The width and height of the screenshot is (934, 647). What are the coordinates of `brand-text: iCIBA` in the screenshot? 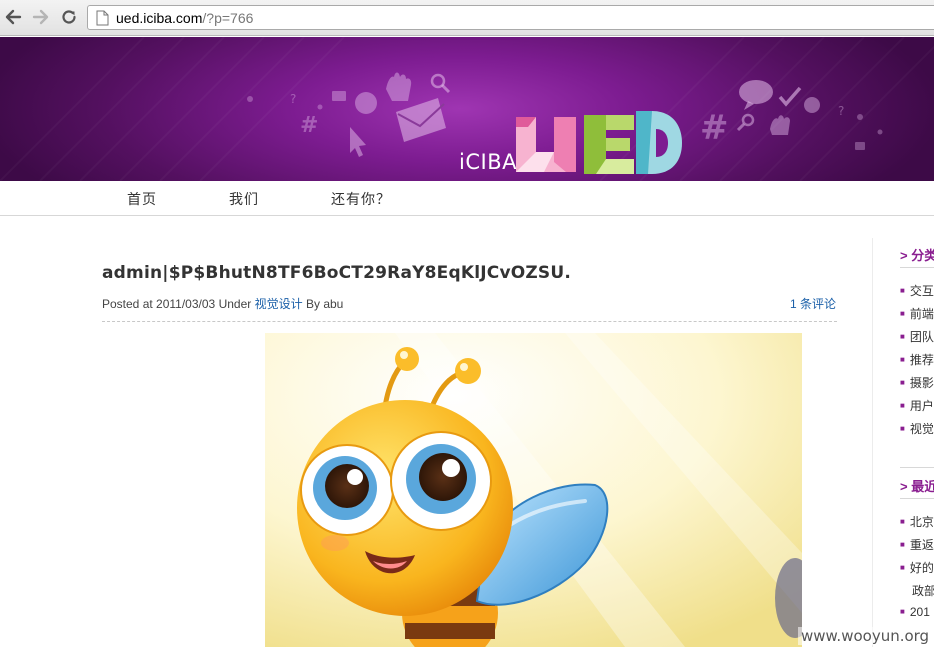 It's located at (488, 162).